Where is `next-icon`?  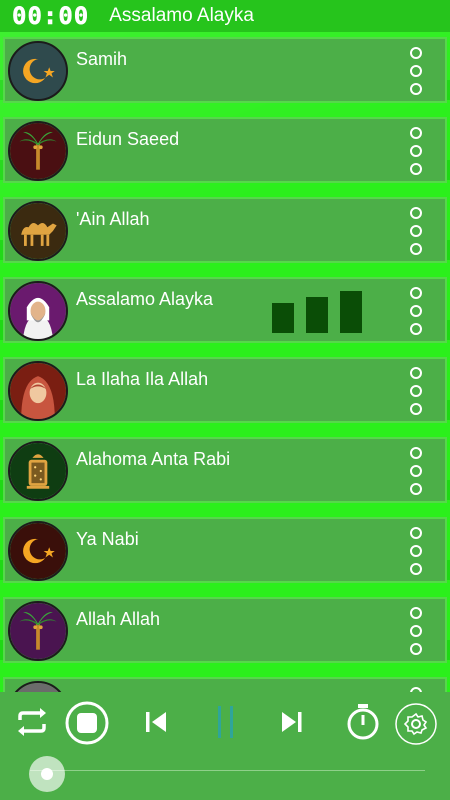
next-icon is located at coordinates (292, 722).